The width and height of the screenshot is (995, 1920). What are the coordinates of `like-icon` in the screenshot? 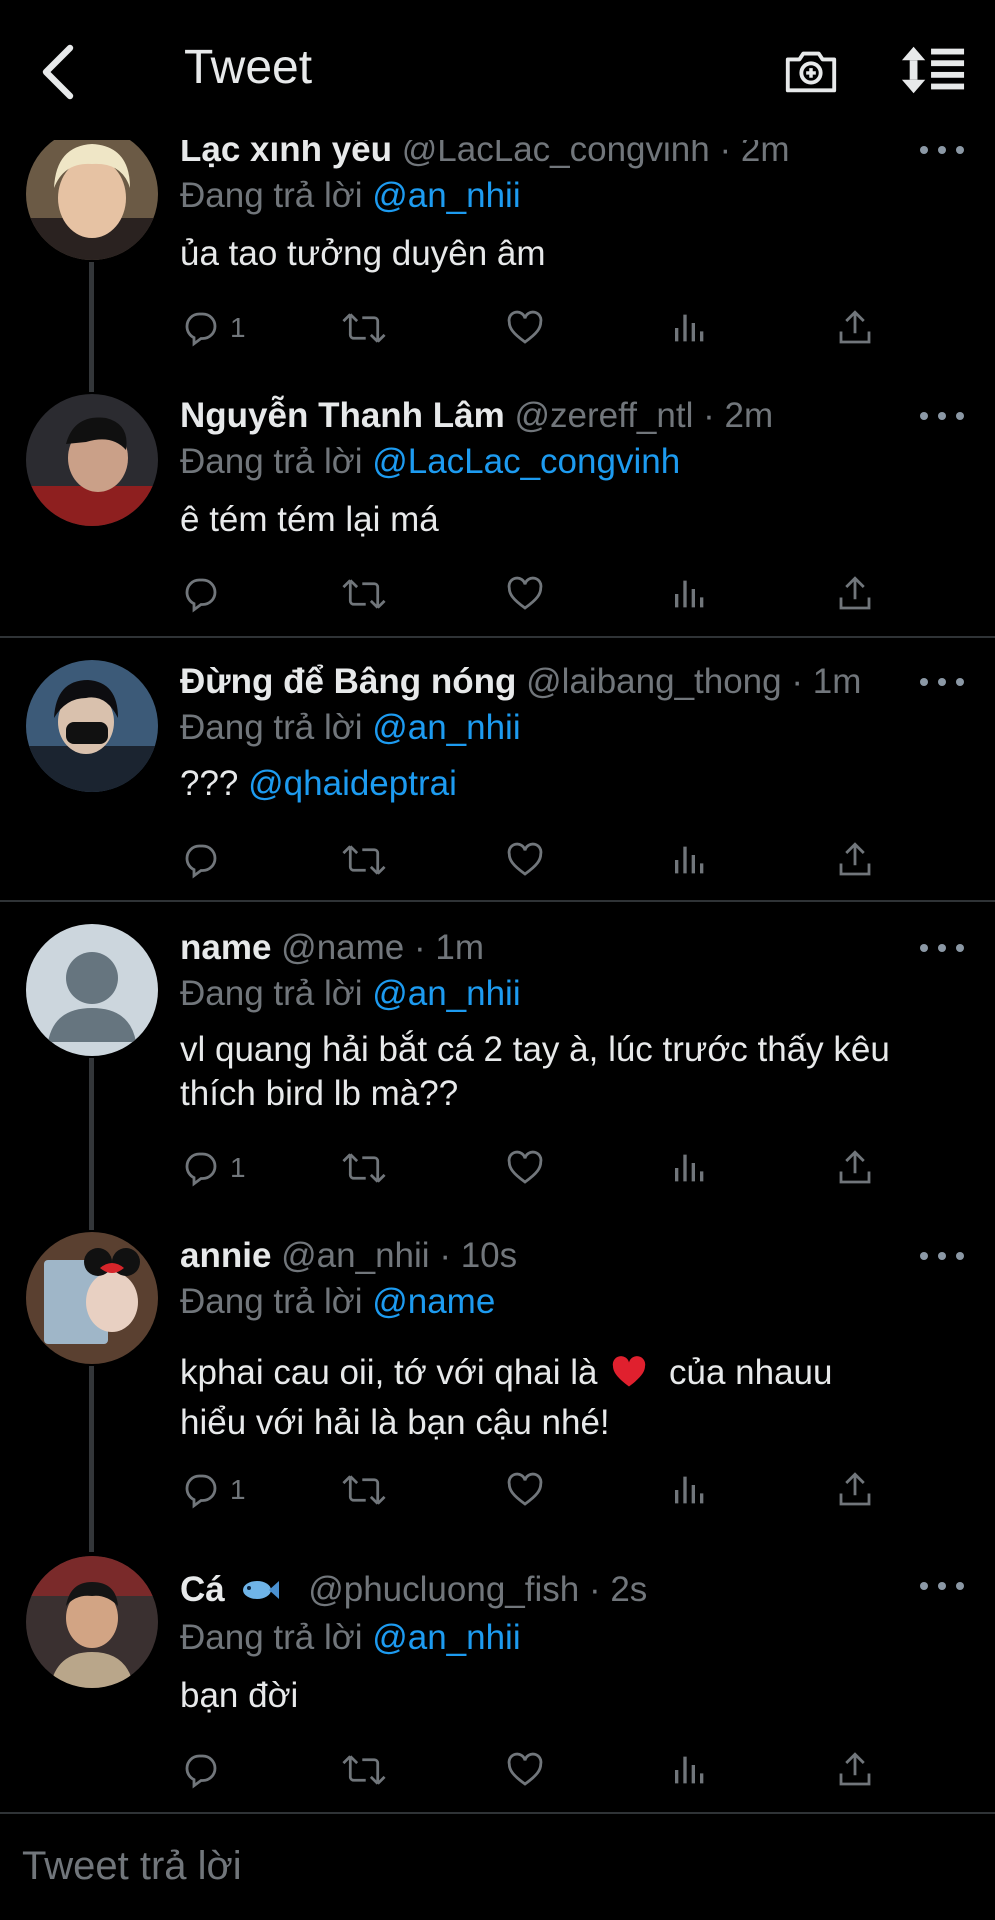 It's located at (525, 1489).